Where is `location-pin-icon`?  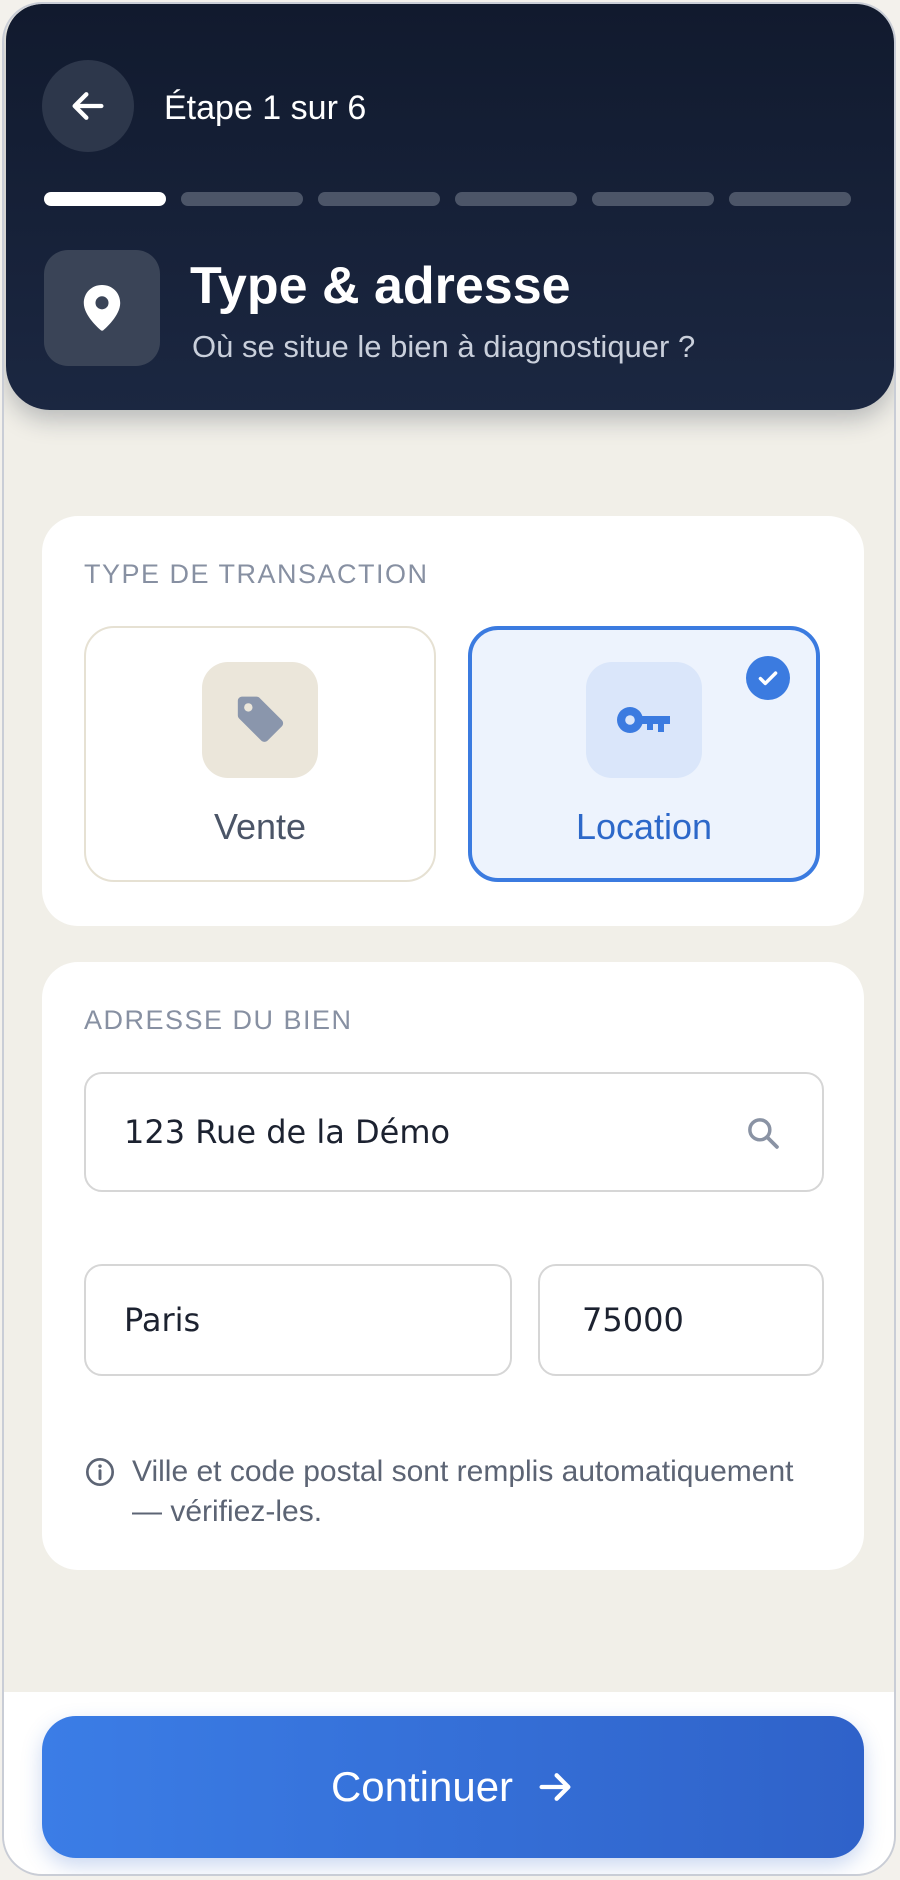
location-pin-icon is located at coordinates (102, 308).